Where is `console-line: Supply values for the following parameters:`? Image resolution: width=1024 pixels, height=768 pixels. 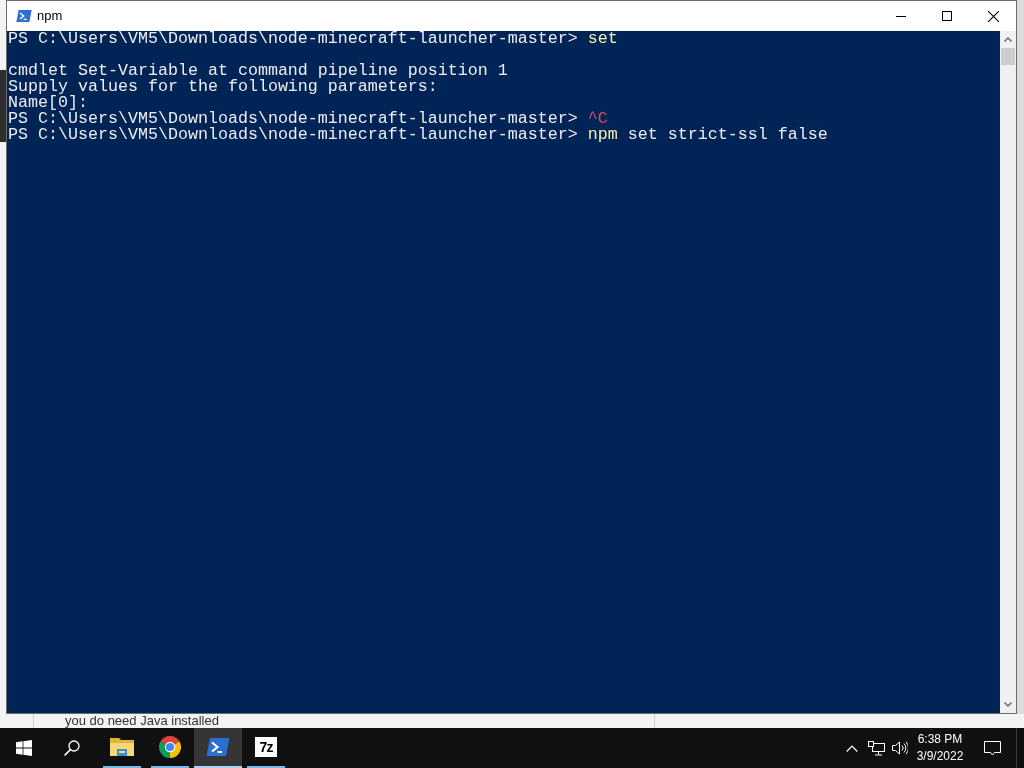 console-line: Supply values for the following parameters: is located at coordinates (223, 87).